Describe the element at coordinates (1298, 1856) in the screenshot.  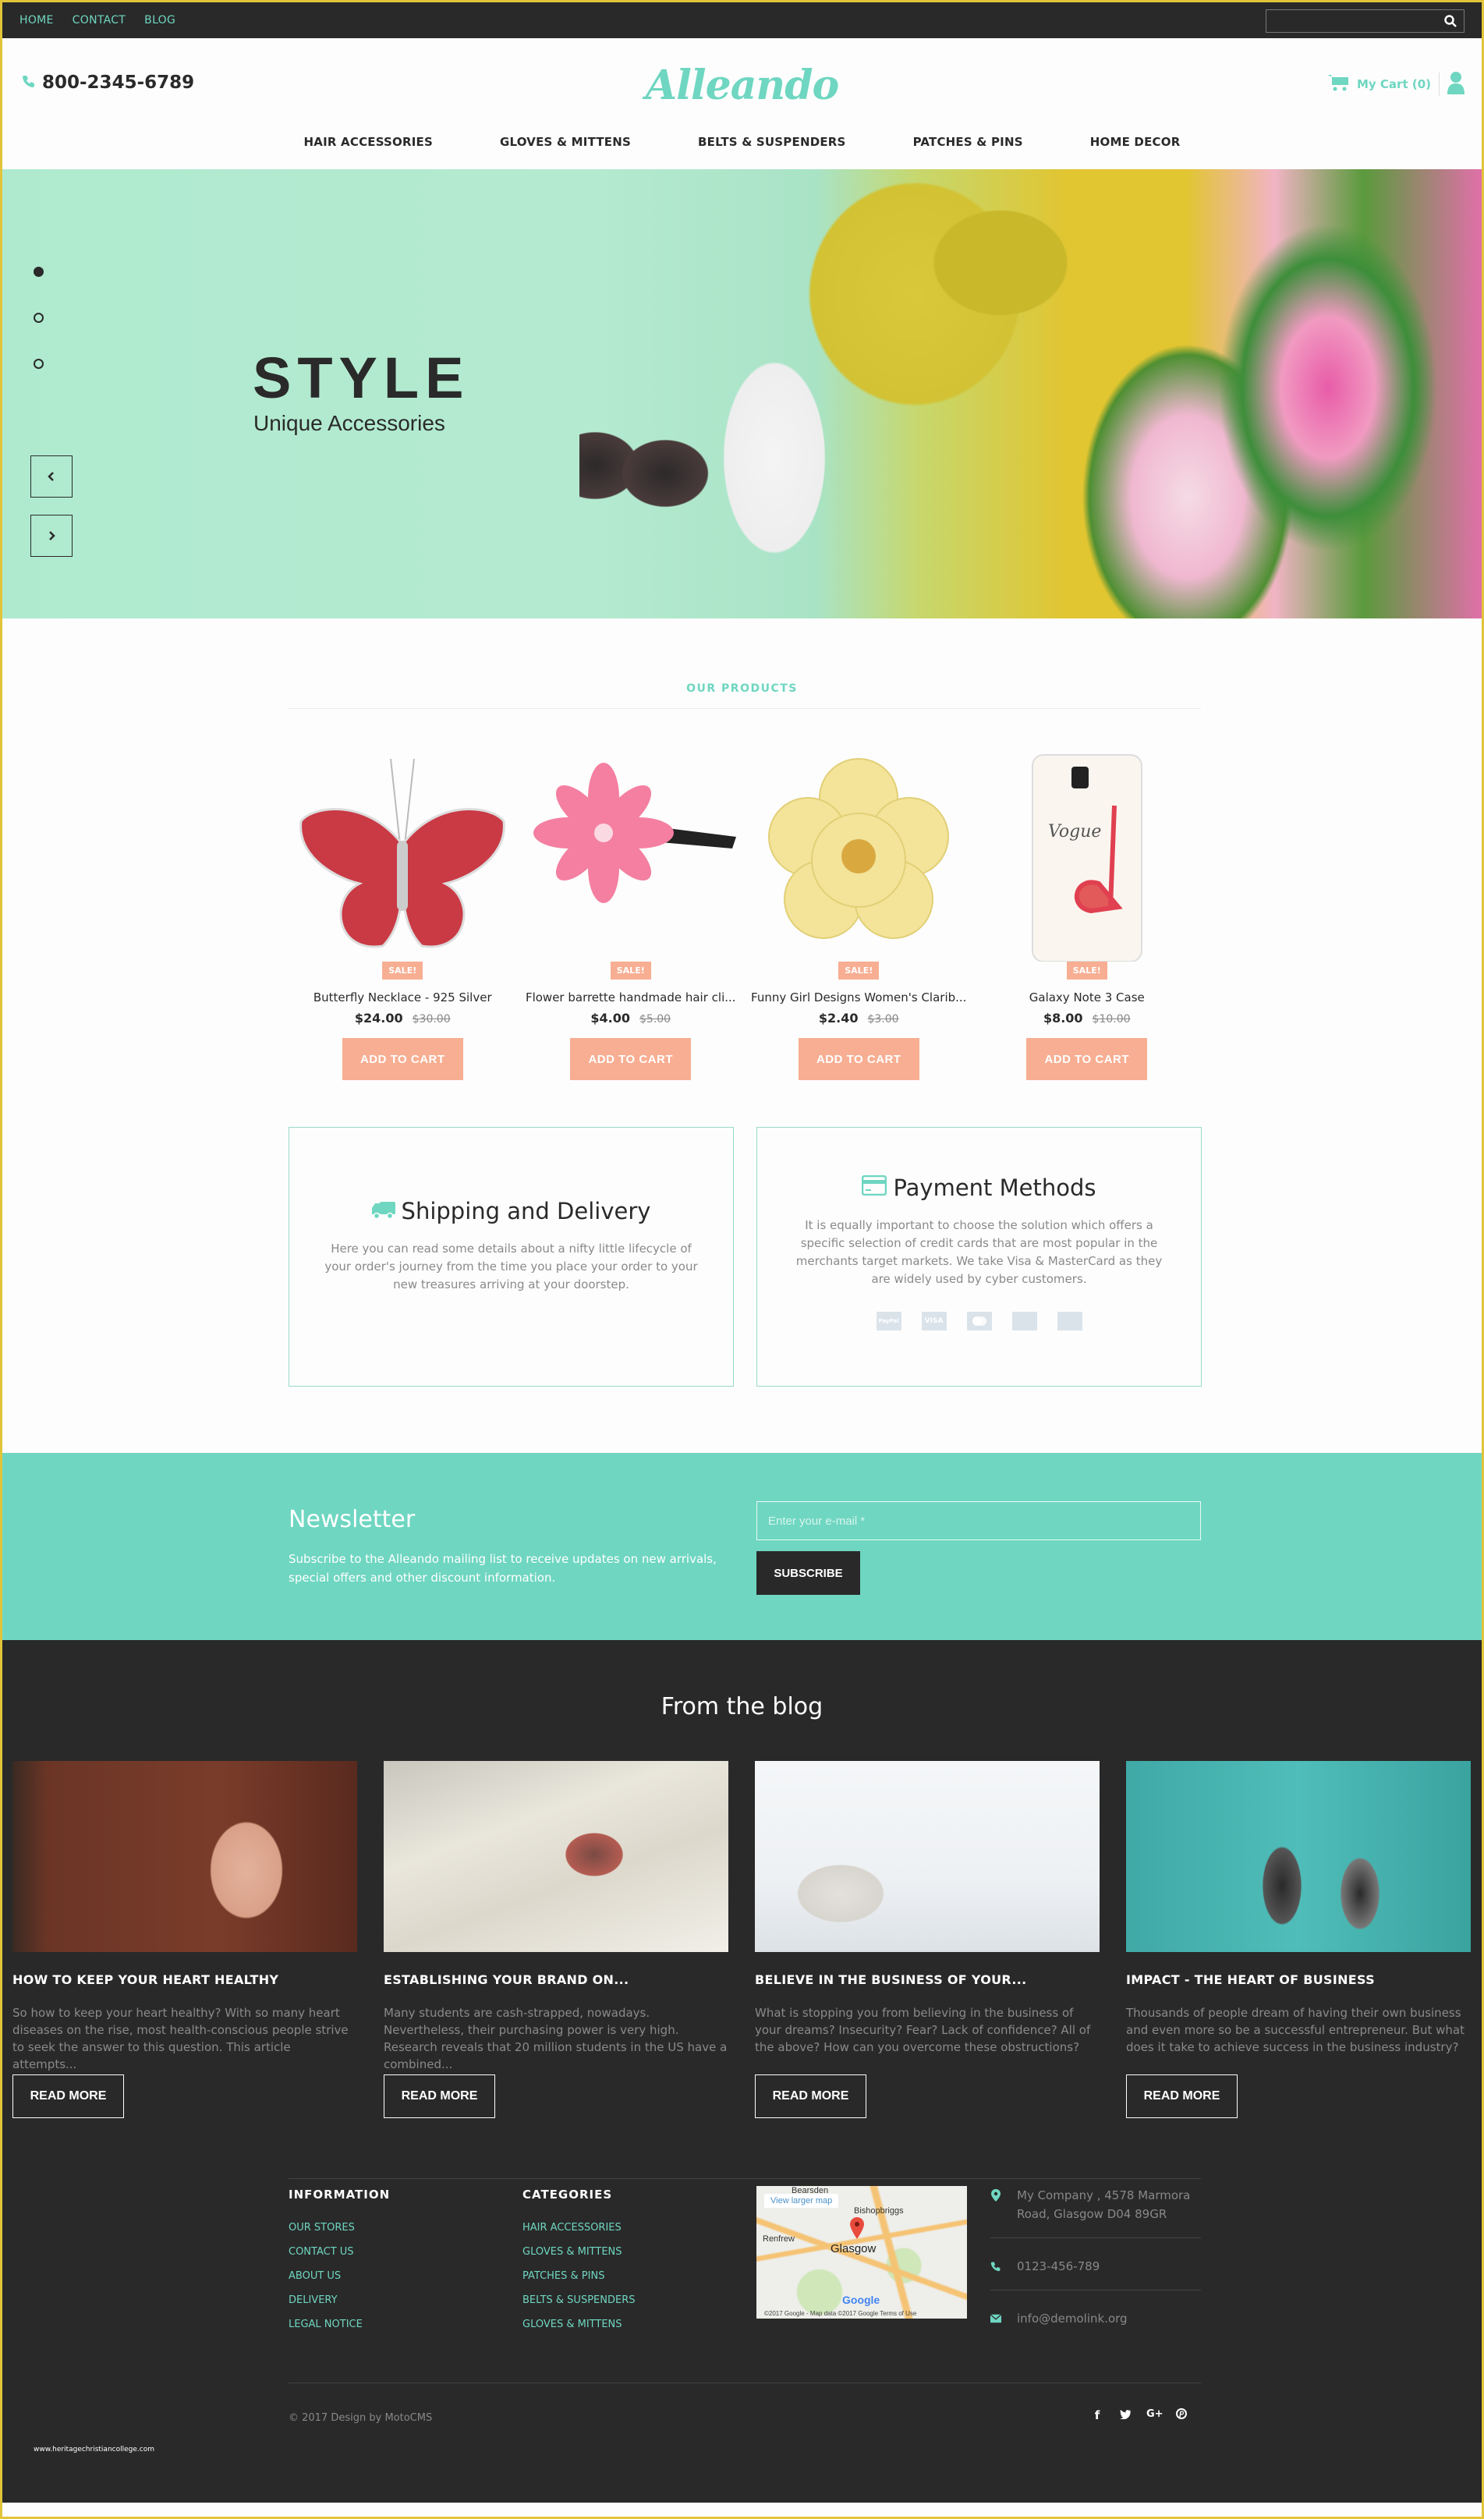
I see `post-image-two-girls` at that location.